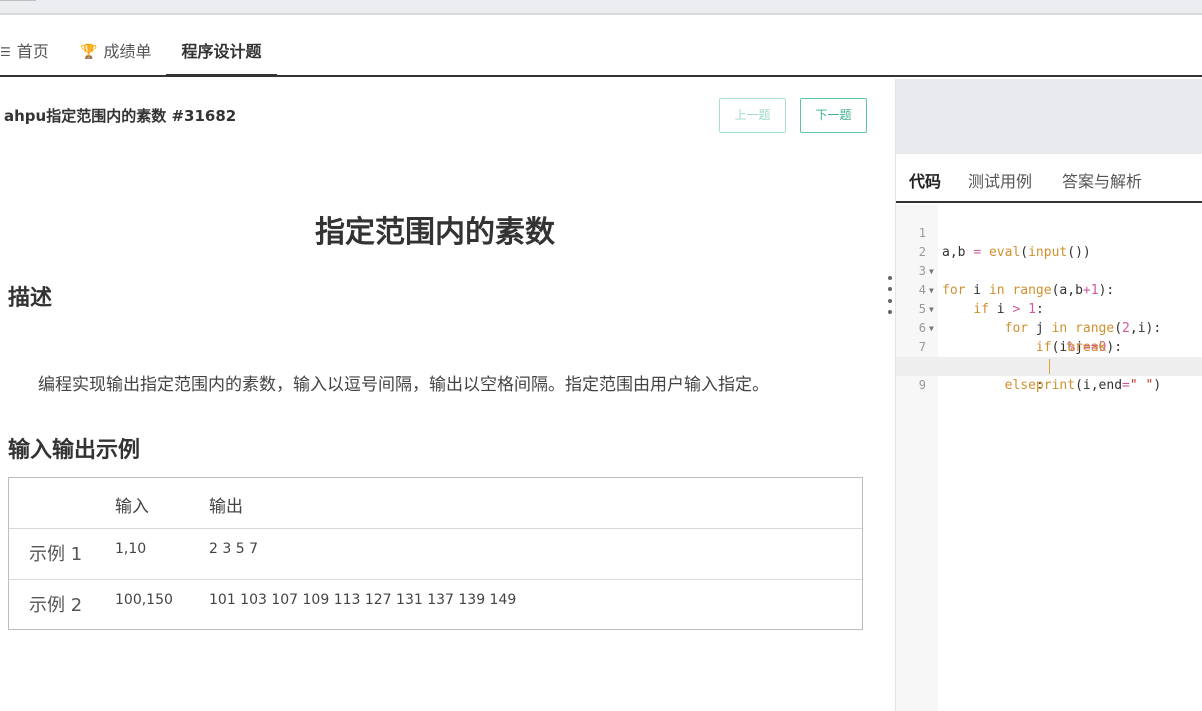 The image size is (1202, 711). I want to click on problem-title: 指定范围内的素数, so click(435, 232).